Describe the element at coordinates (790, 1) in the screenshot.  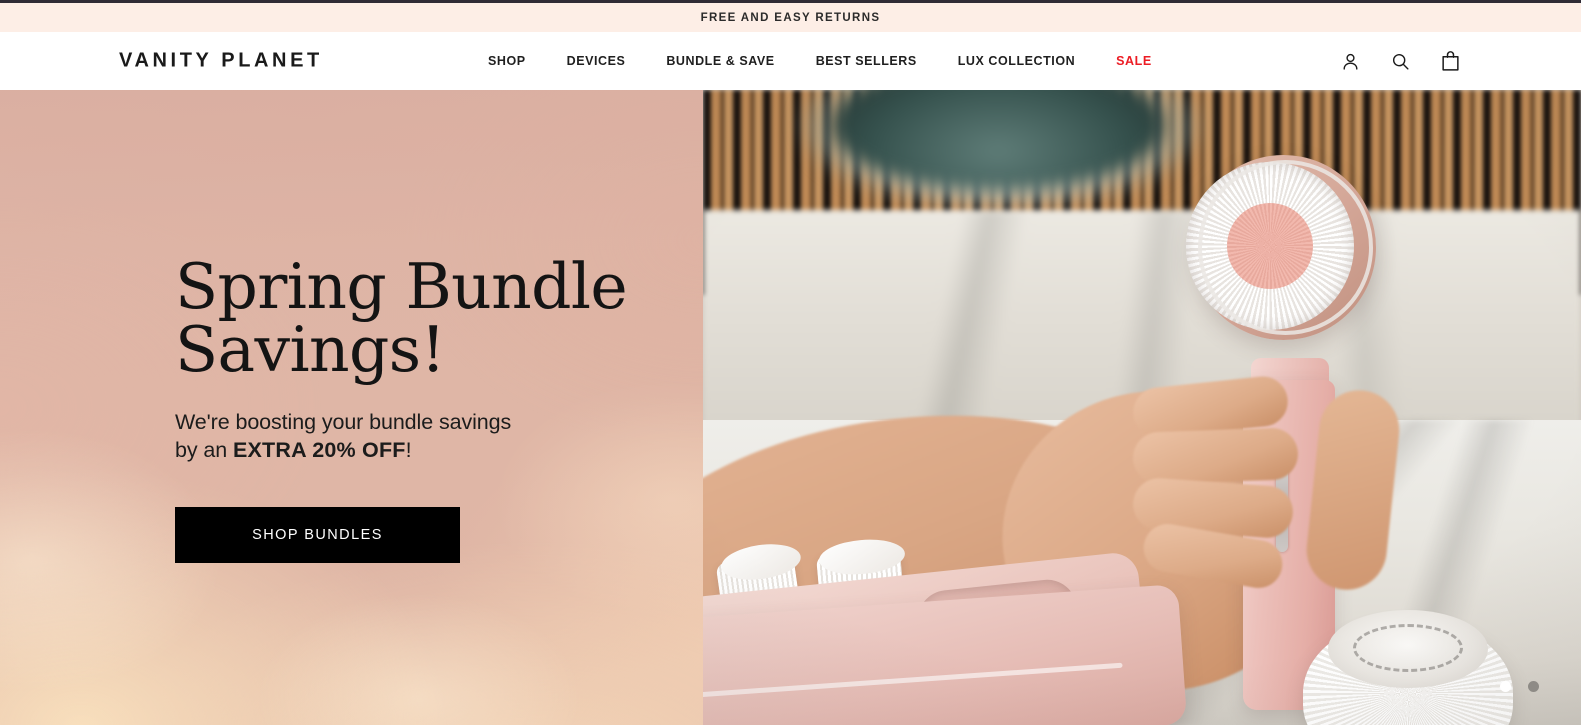
I see `browser-chrome-edge` at that location.